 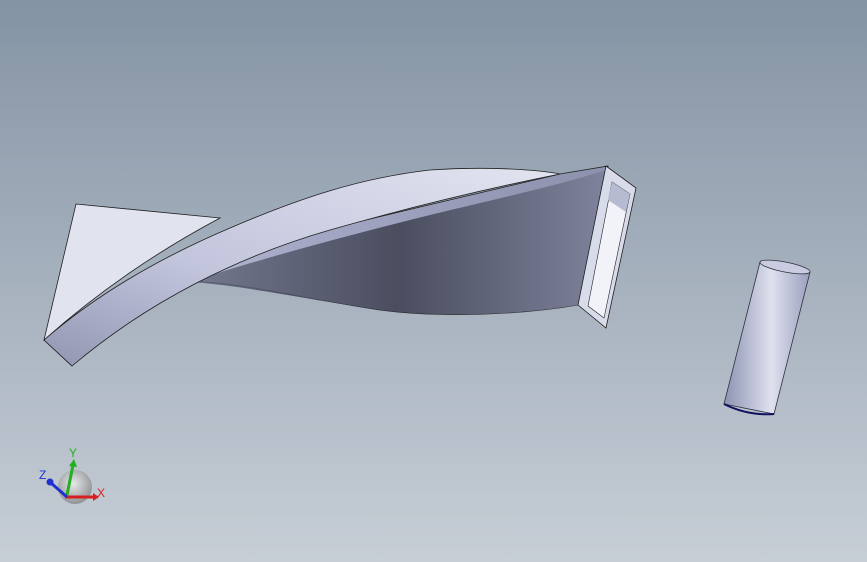 What do you see at coordinates (101, 493) in the screenshot?
I see `triad-x-label: X` at bounding box center [101, 493].